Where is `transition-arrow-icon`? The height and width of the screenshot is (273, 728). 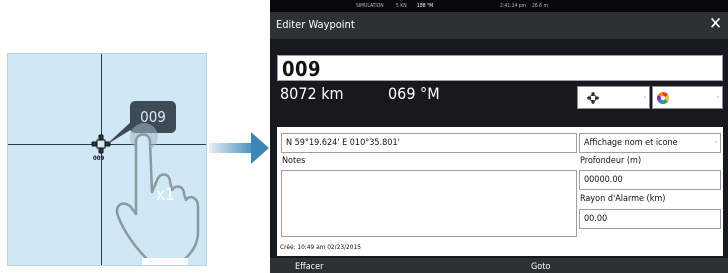
transition-arrow-icon is located at coordinates (260, 148).